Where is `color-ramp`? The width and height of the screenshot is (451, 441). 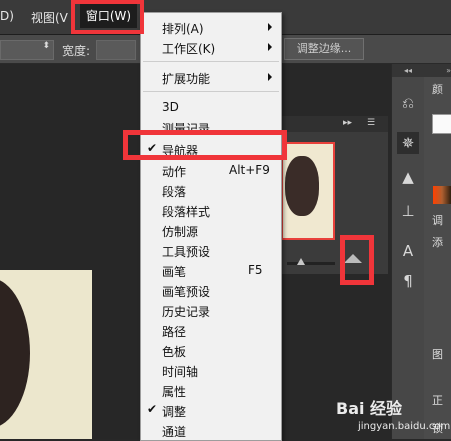
color-ramp is located at coordinates (442, 195).